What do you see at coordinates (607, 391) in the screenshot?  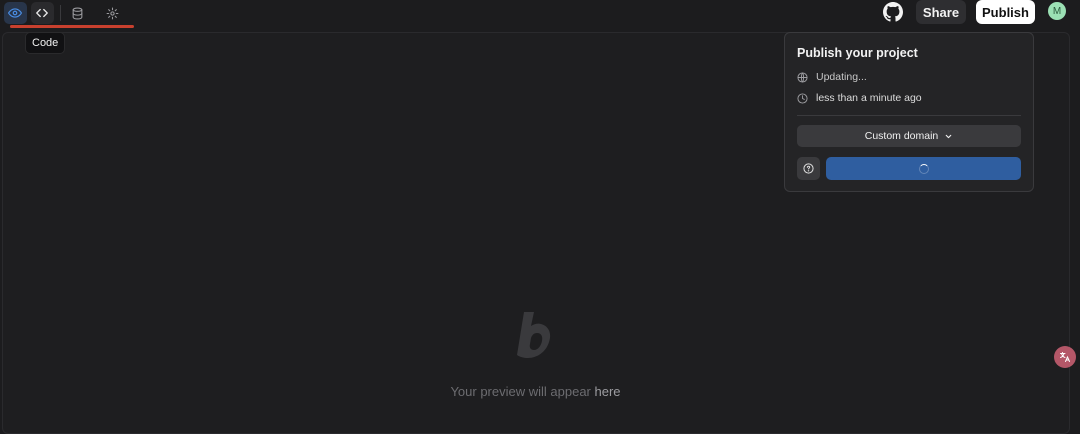 I see `preview-placeholder-emphasis: here` at bounding box center [607, 391].